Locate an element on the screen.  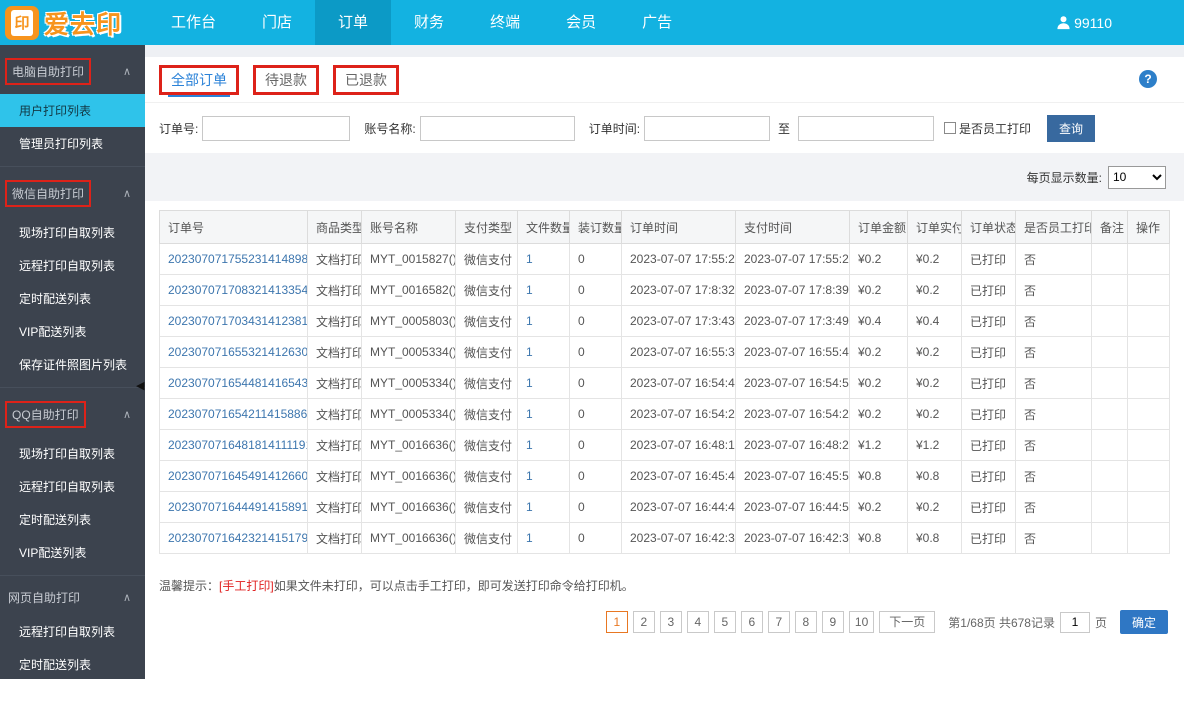
page-button-6: 6 is located at coordinates (751, 622).